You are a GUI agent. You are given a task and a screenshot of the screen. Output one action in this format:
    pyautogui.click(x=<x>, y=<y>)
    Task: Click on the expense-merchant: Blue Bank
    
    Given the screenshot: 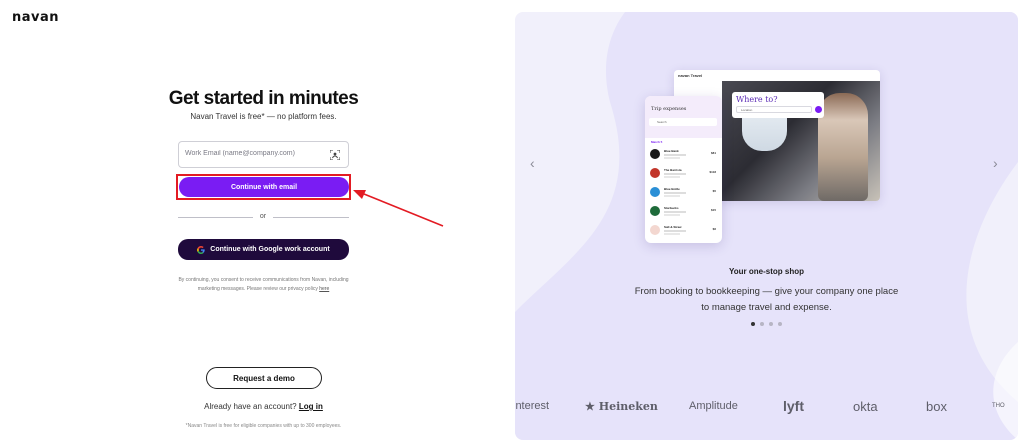 What is the action you would take?
    pyautogui.click(x=671, y=151)
    